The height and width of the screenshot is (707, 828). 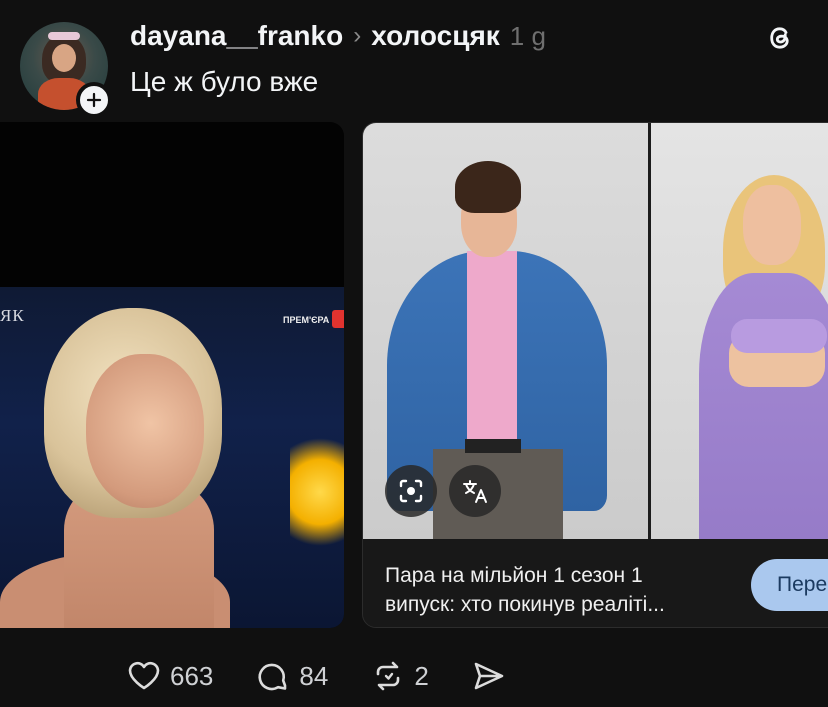 What do you see at coordinates (421, 675) in the screenshot?
I see `repost-count: 2` at bounding box center [421, 675].